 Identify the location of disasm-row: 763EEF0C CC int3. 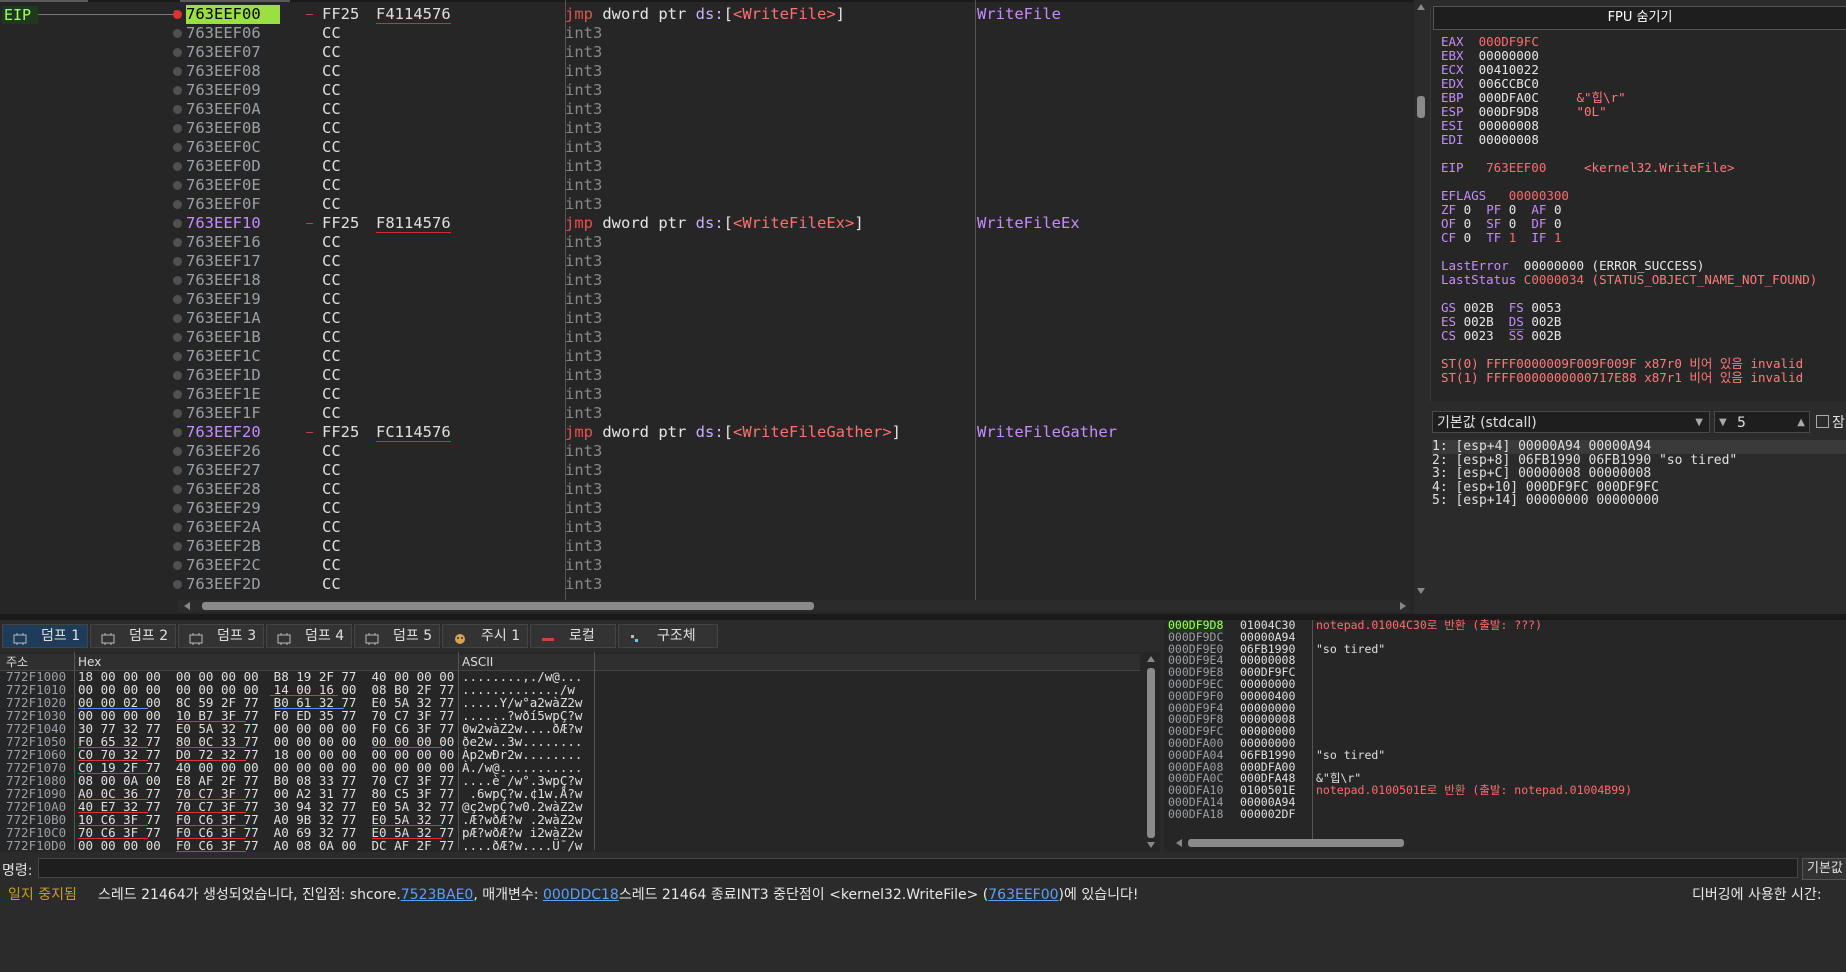
(700, 147).